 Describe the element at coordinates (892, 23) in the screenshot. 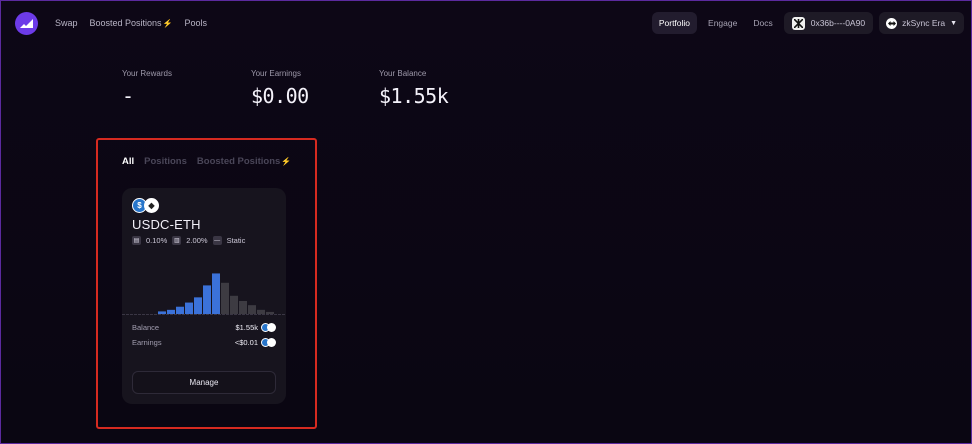

I see `zksync-icon` at that location.